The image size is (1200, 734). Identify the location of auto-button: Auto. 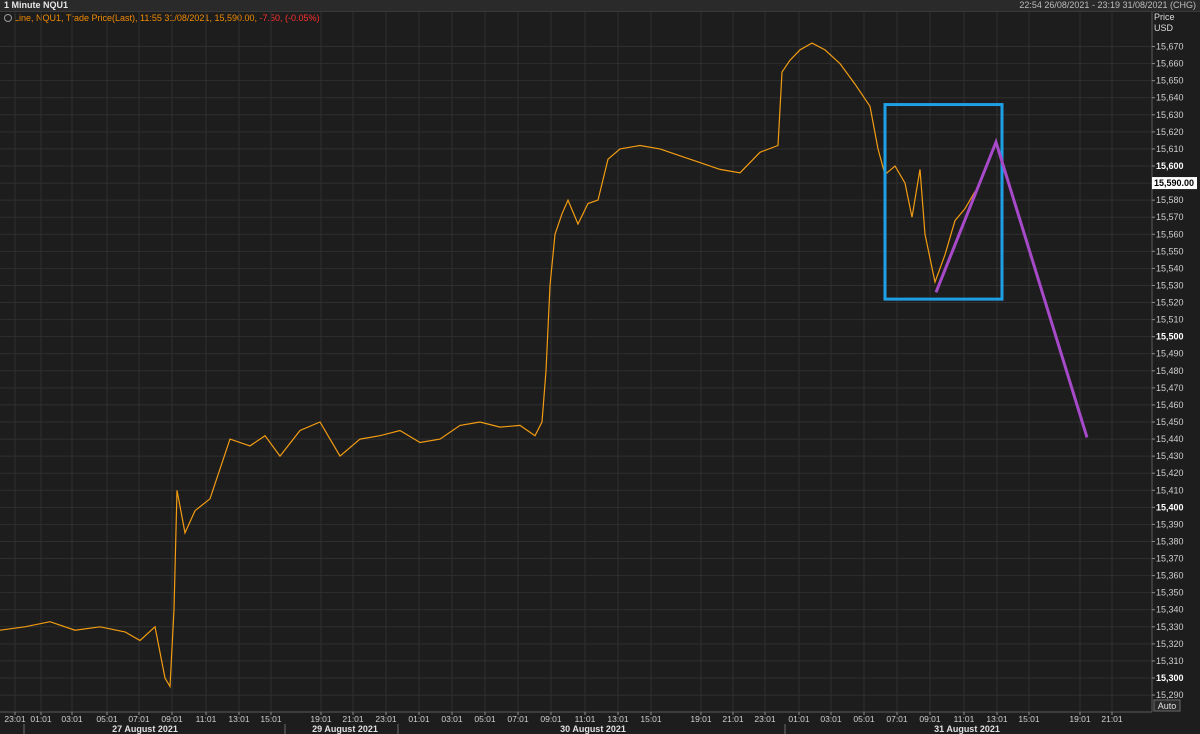
(1167, 705).